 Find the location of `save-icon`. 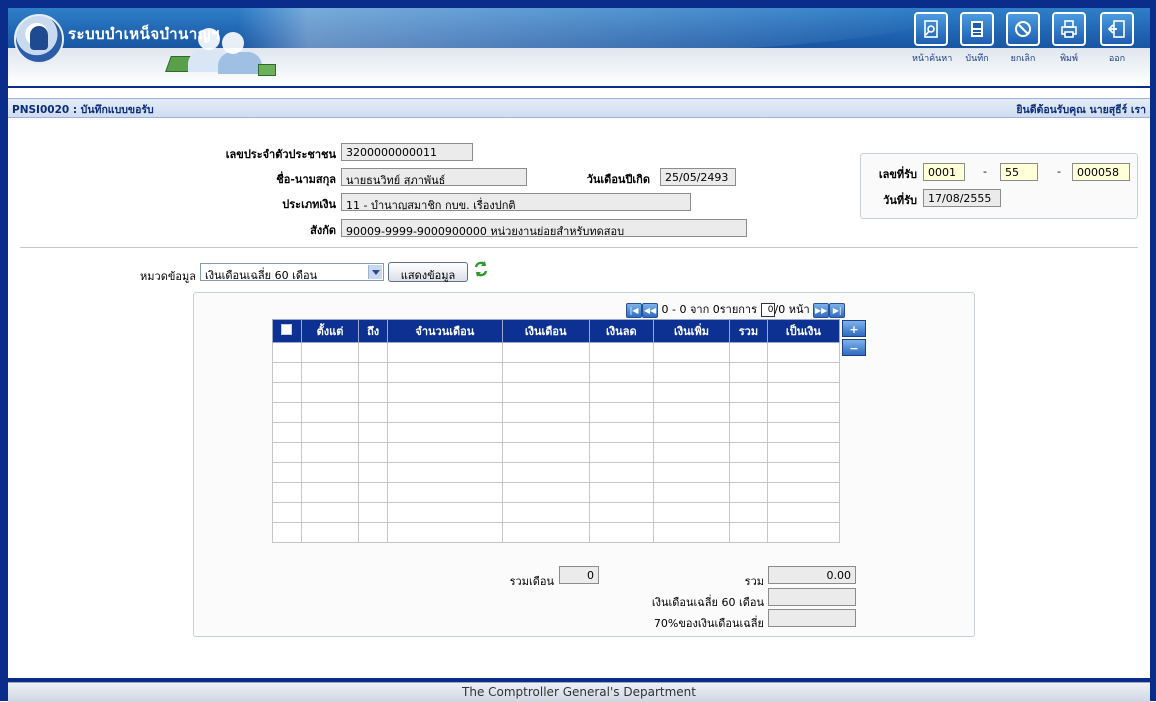

save-icon is located at coordinates (977, 29).